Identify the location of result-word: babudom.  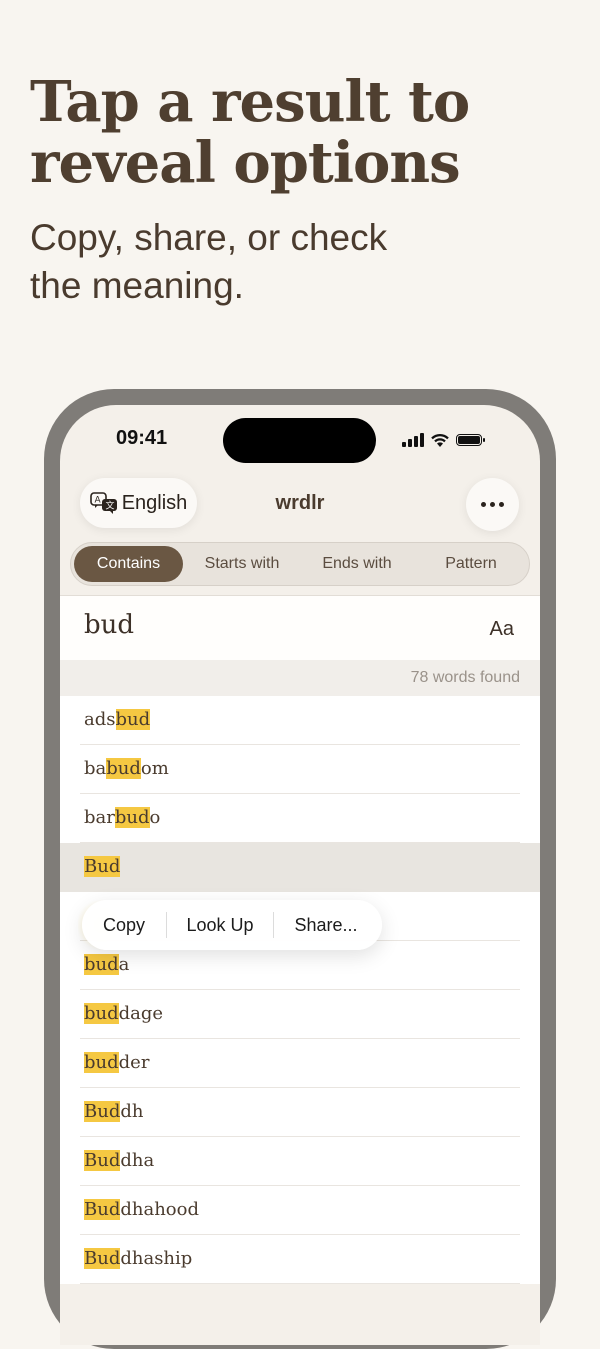
(126, 768).